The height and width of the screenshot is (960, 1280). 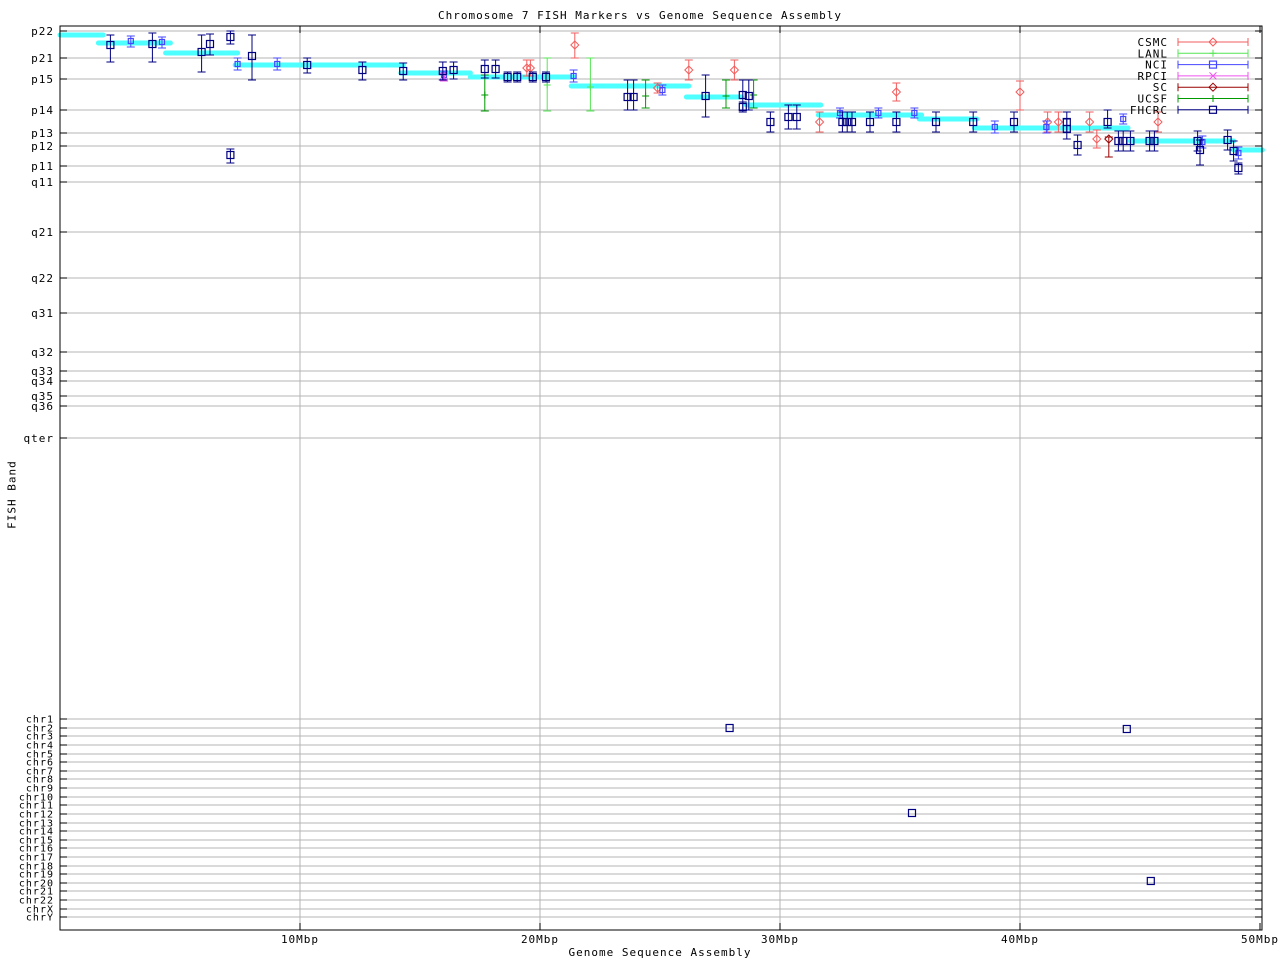 What do you see at coordinates (42, 232) in the screenshot?
I see `y-band-label: q21` at bounding box center [42, 232].